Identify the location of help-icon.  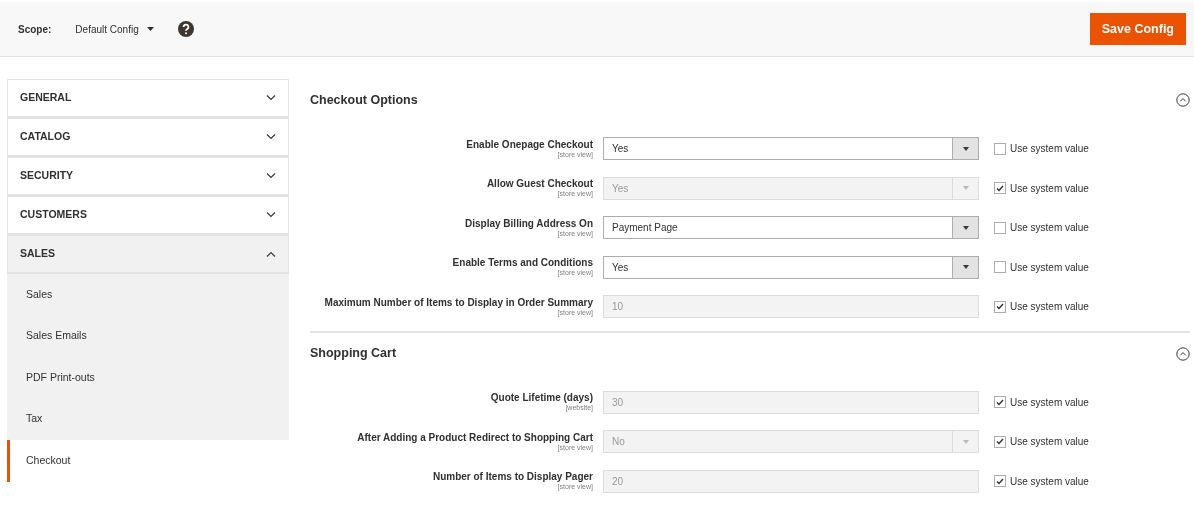
(185, 29).